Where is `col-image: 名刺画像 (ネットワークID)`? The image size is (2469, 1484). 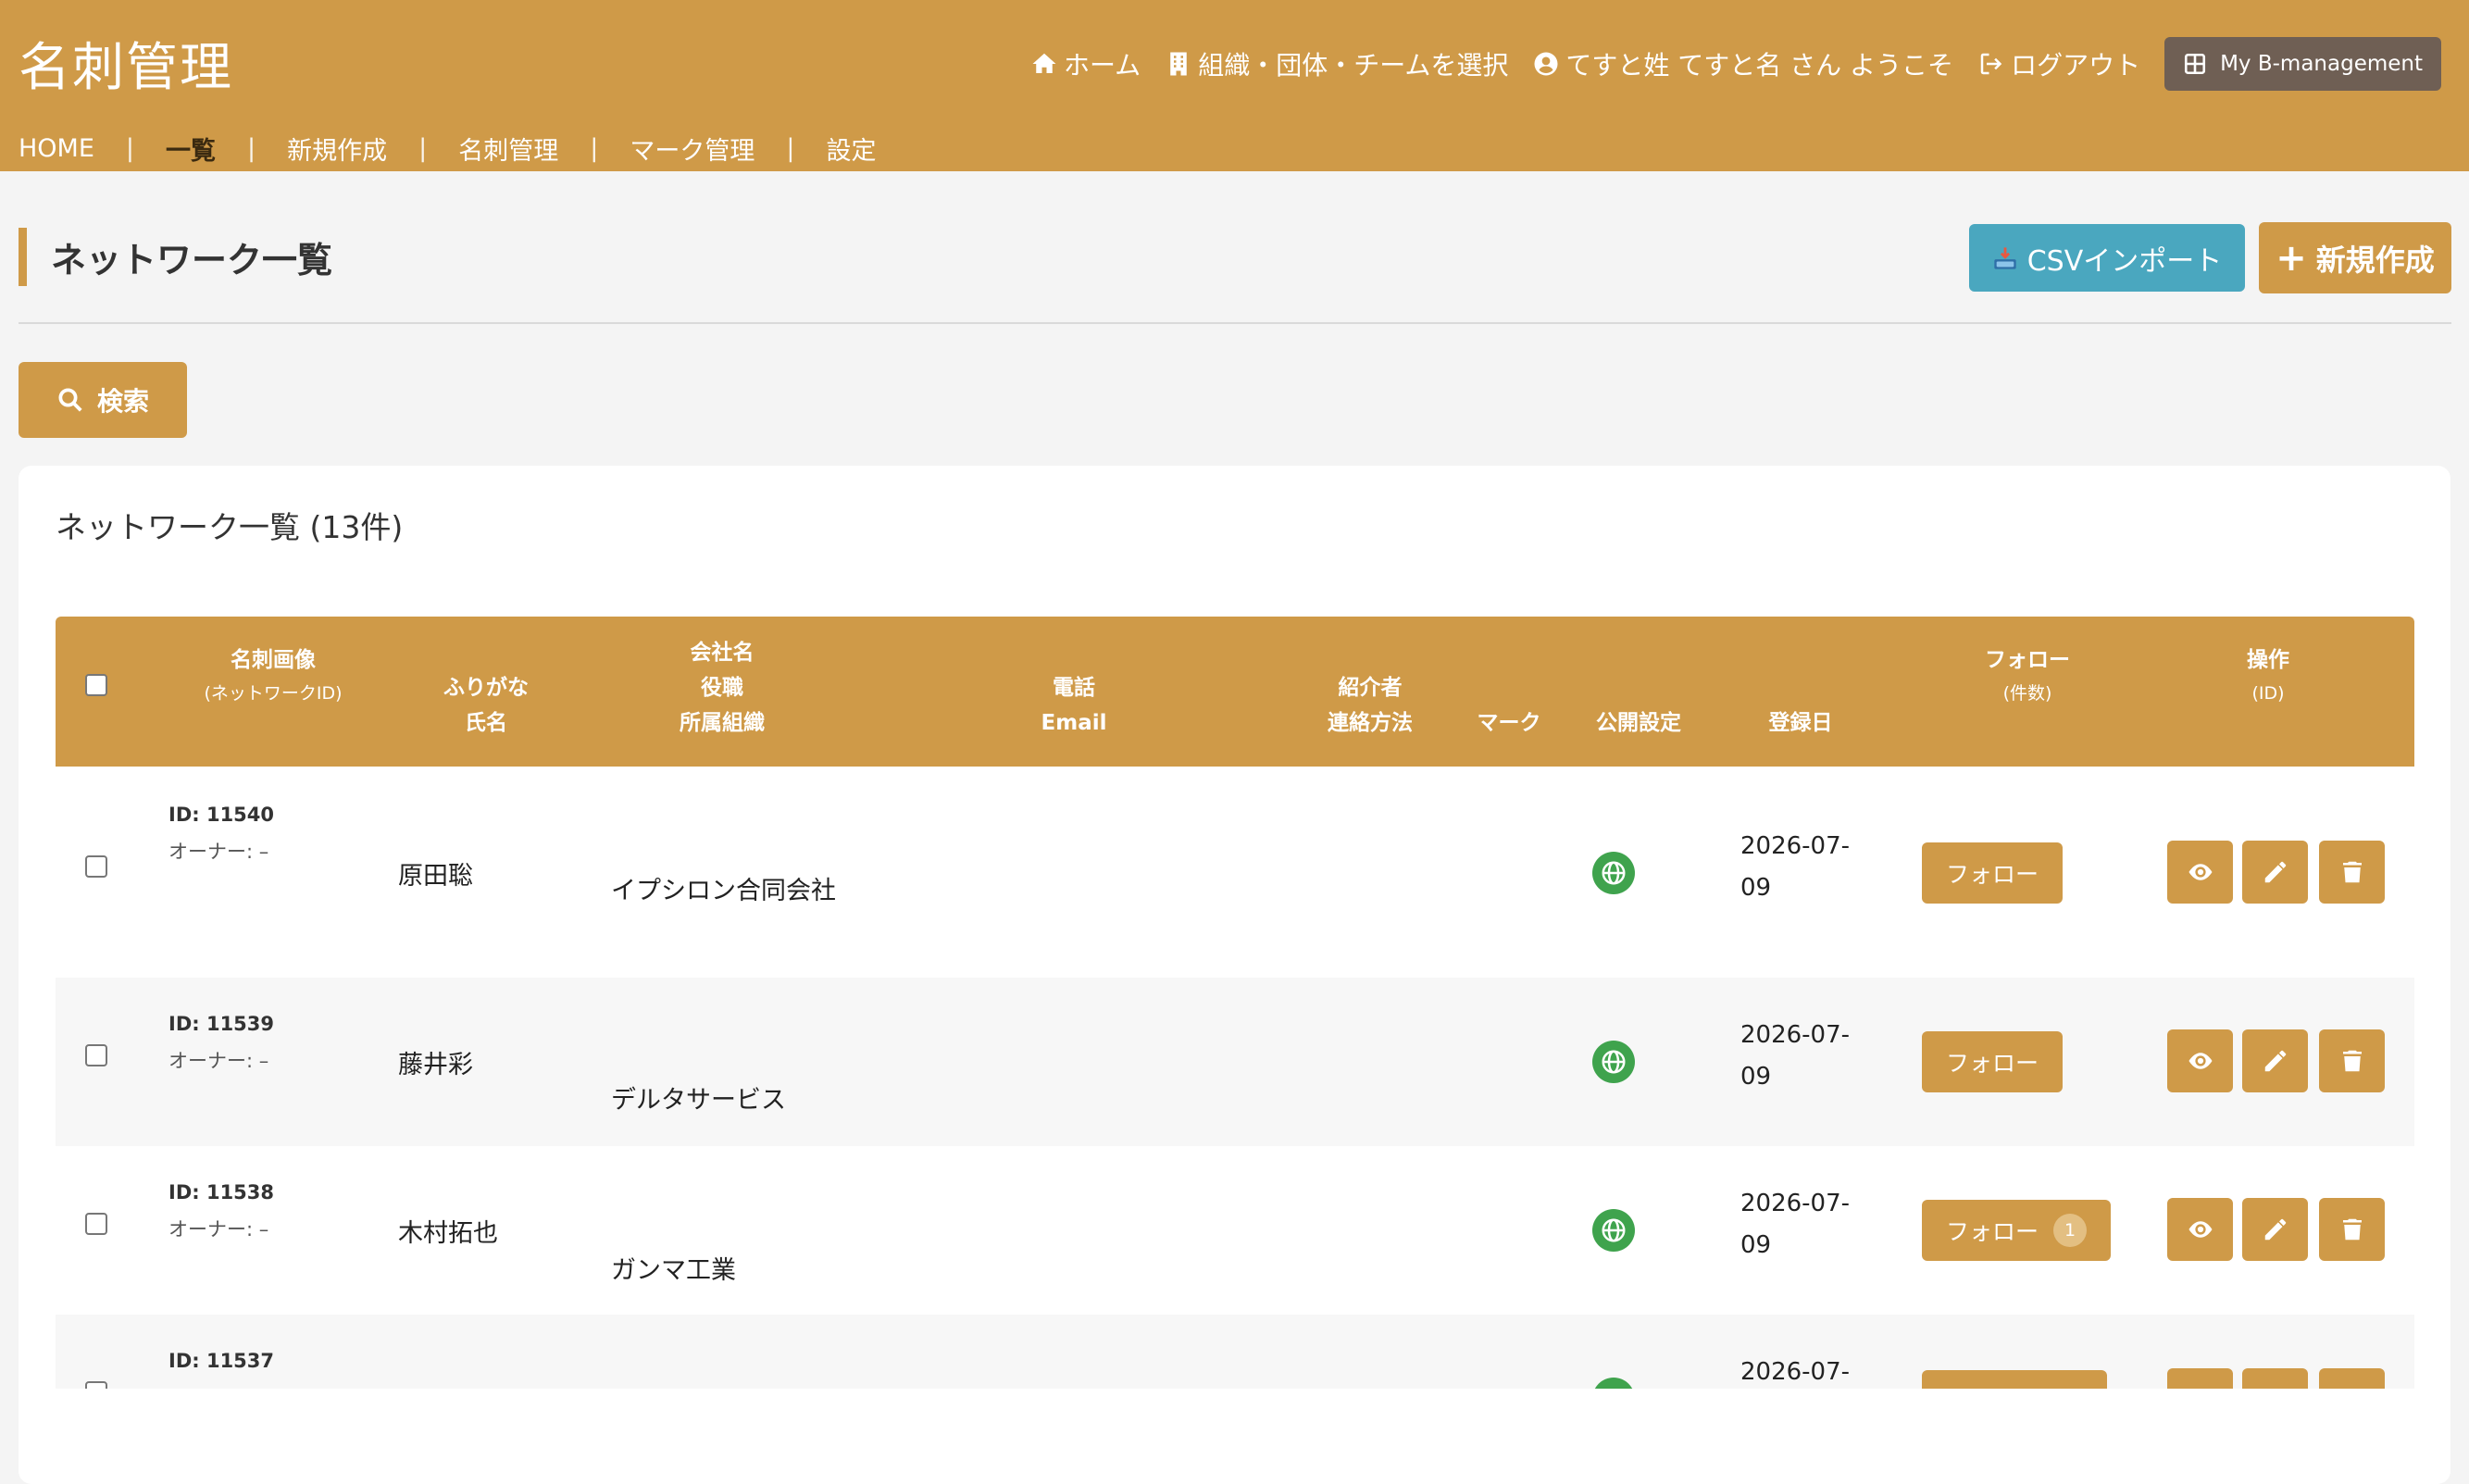
col-image: 名刺画像 (ネットワークID) is located at coordinates (273, 676).